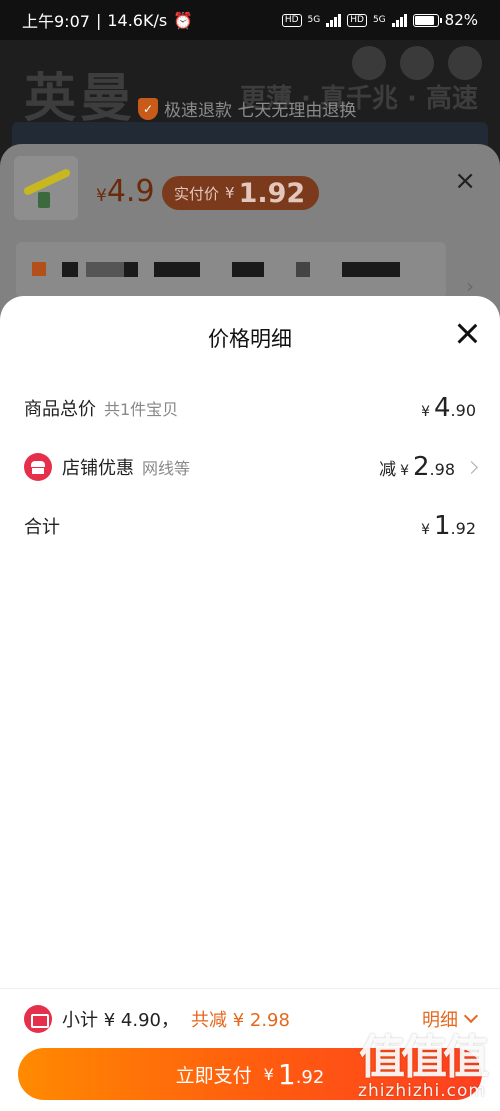 This screenshot has height=1111, width=500. Describe the element at coordinates (291, 20) in the screenshot. I see `hd-icon: HD` at that location.